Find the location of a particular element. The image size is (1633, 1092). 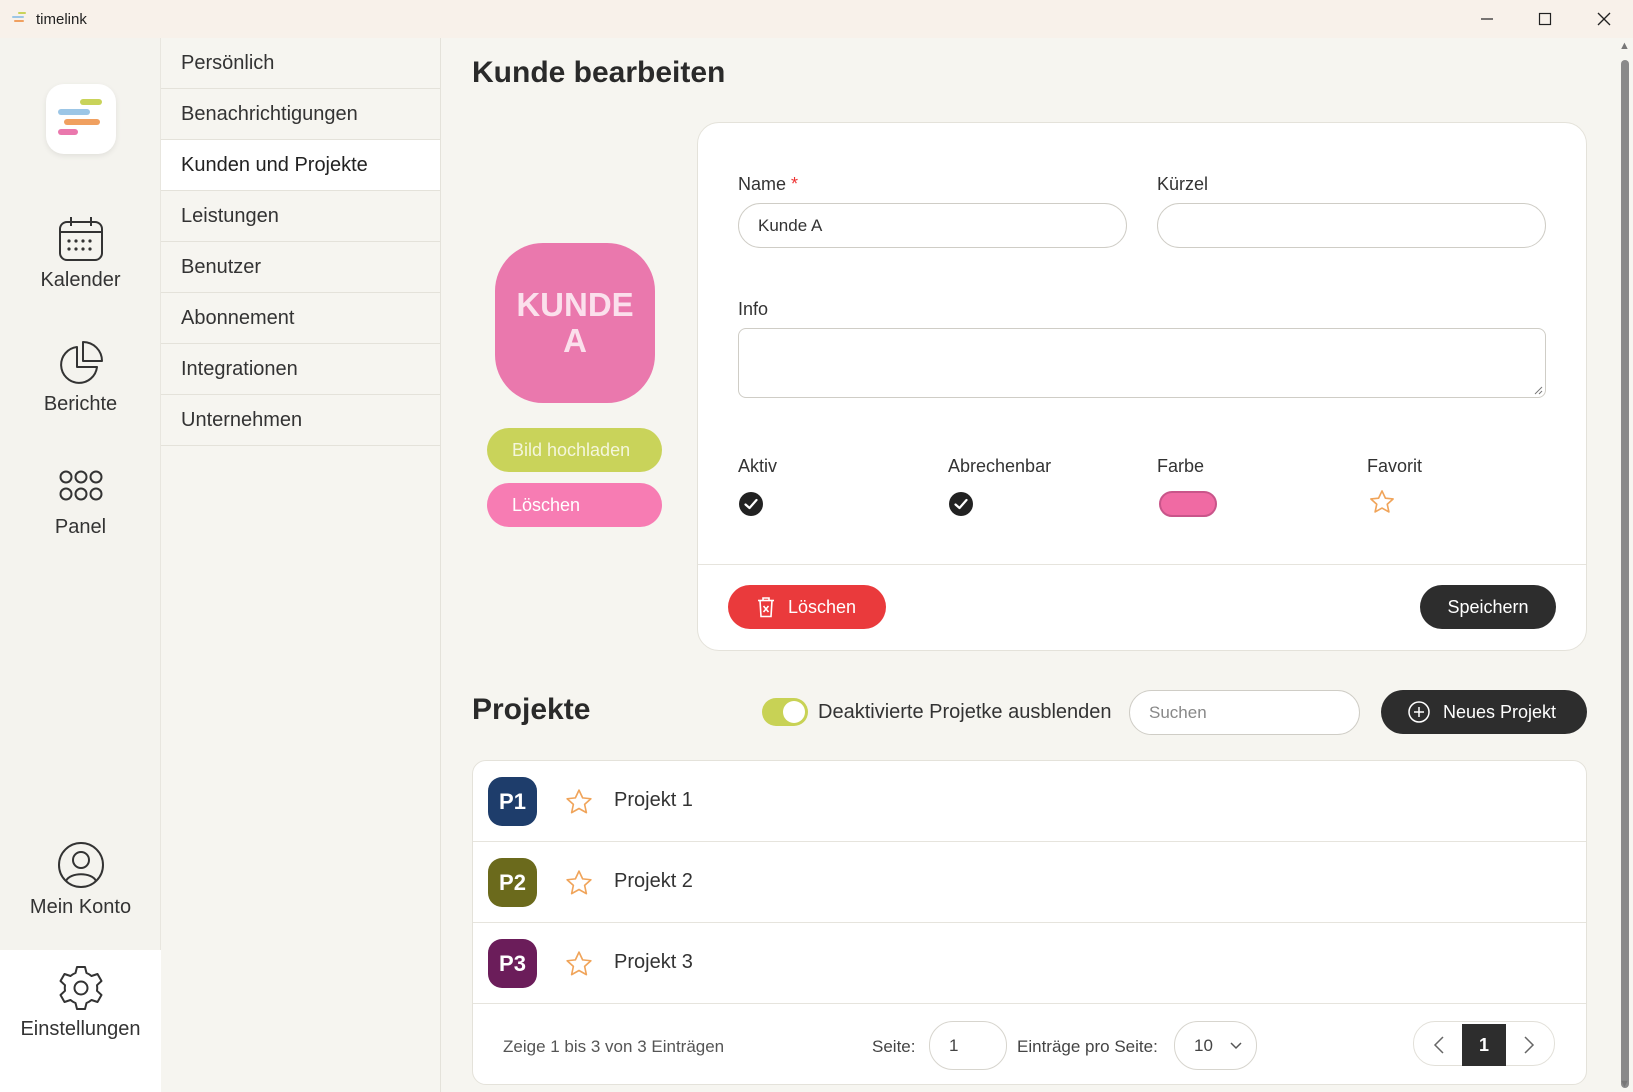

delete-customer-button: Löschen is located at coordinates (807, 607).